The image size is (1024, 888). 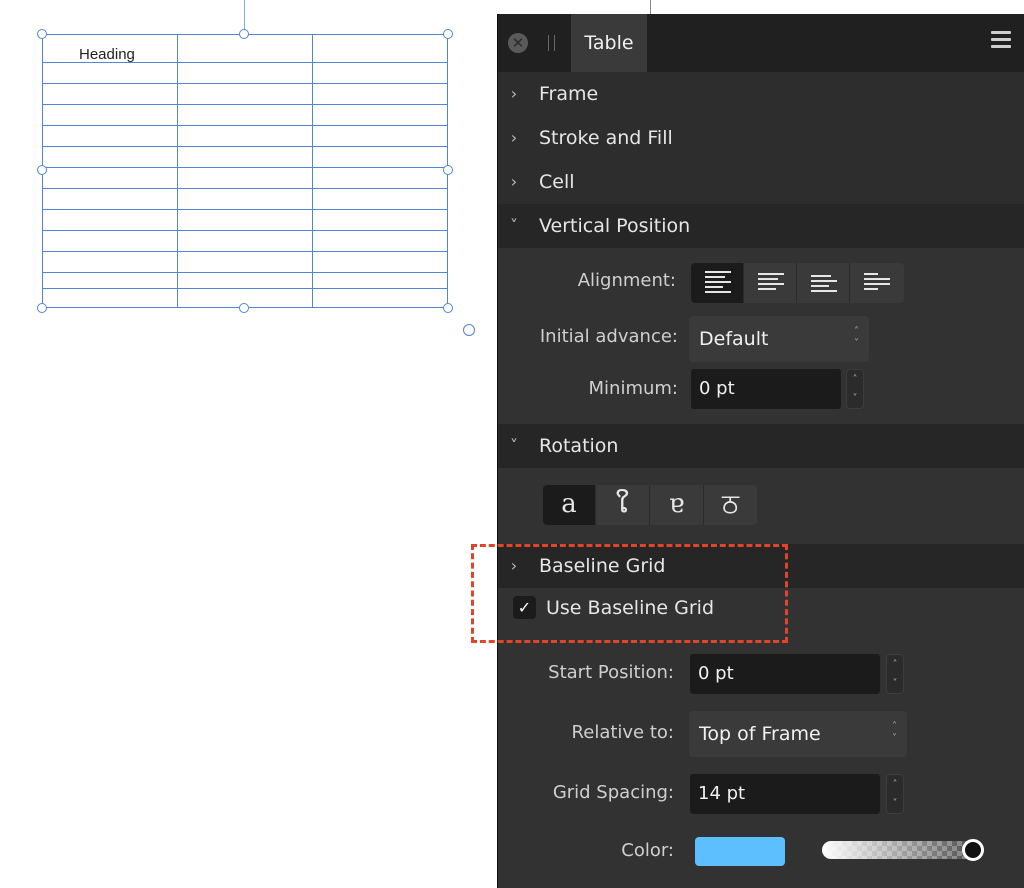 I want to click on selection-handle-top, so click(x=244, y=34).